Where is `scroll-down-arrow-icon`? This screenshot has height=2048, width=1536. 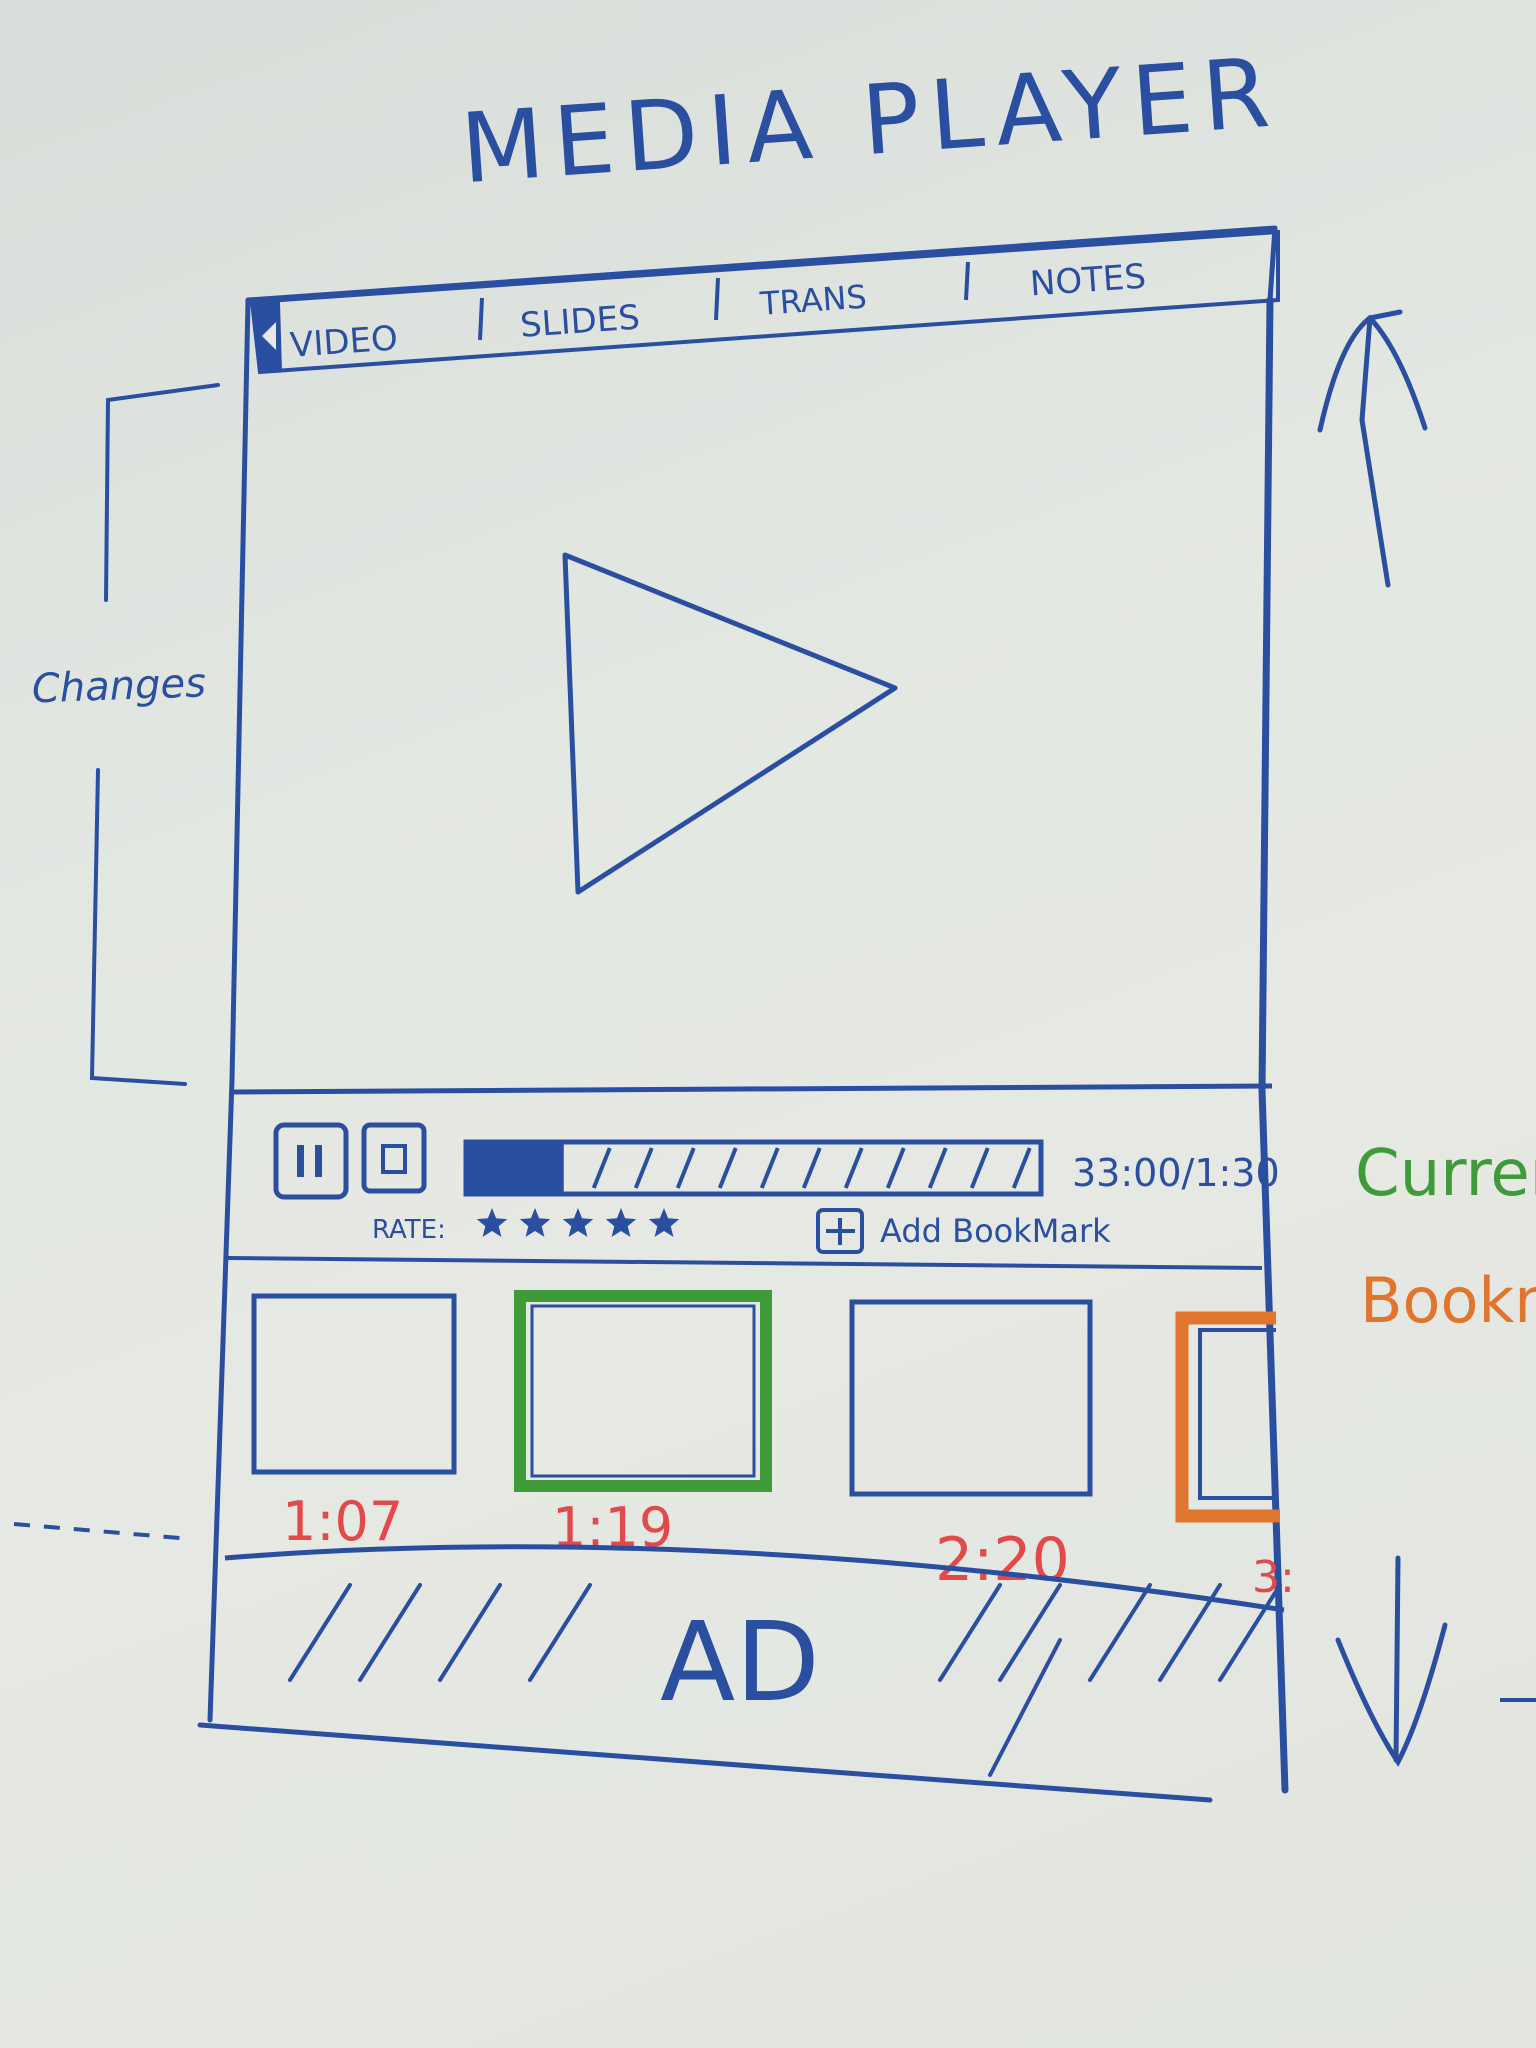
scroll-down-arrow-icon is located at coordinates (1391, 1661).